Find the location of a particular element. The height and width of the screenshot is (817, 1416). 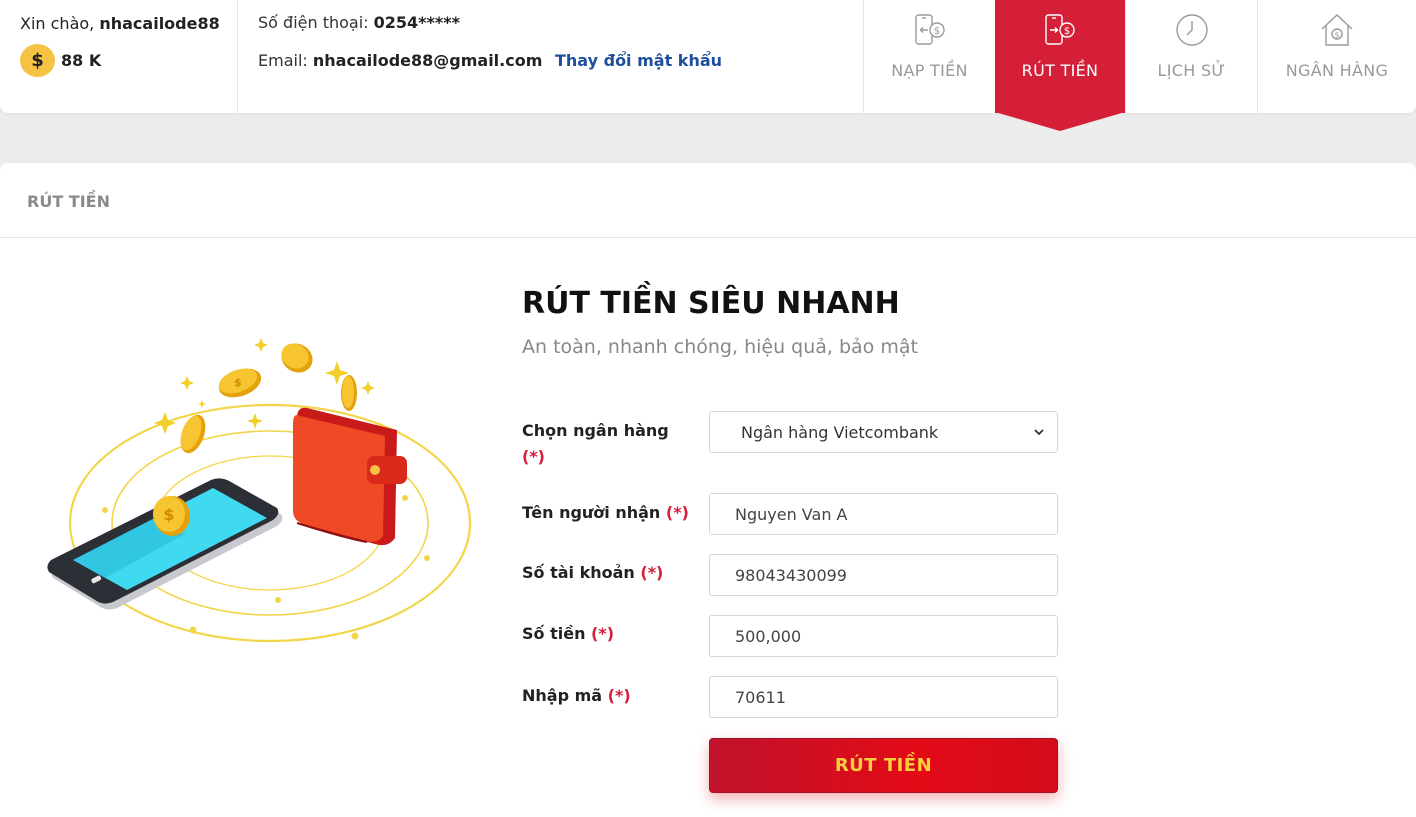

bank-select-value: Ngân hàng Vietcombank is located at coordinates (840, 432).